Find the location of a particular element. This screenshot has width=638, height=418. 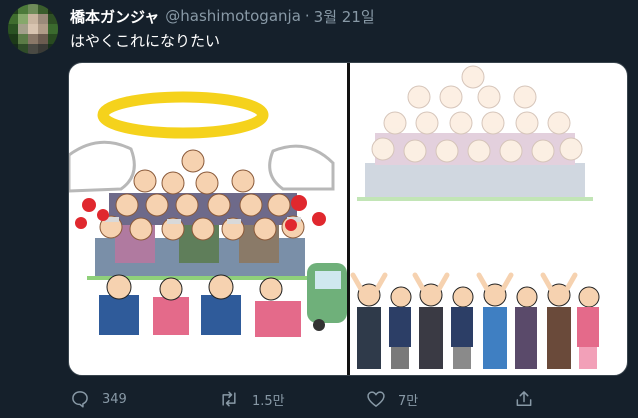

avatar is located at coordinates (33, 29).